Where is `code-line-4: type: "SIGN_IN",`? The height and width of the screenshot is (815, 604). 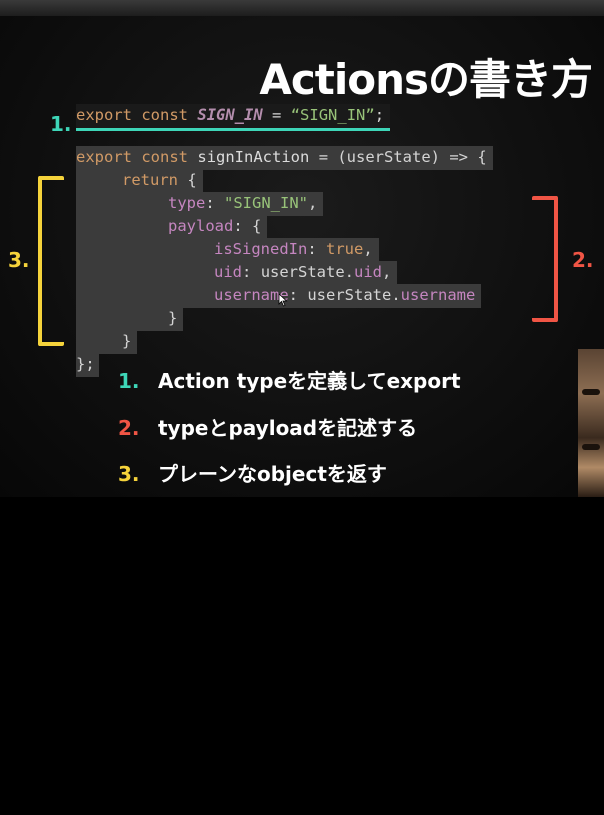 code-line-4: type: "SIGN_IN", is located at coordinates (200, 204).